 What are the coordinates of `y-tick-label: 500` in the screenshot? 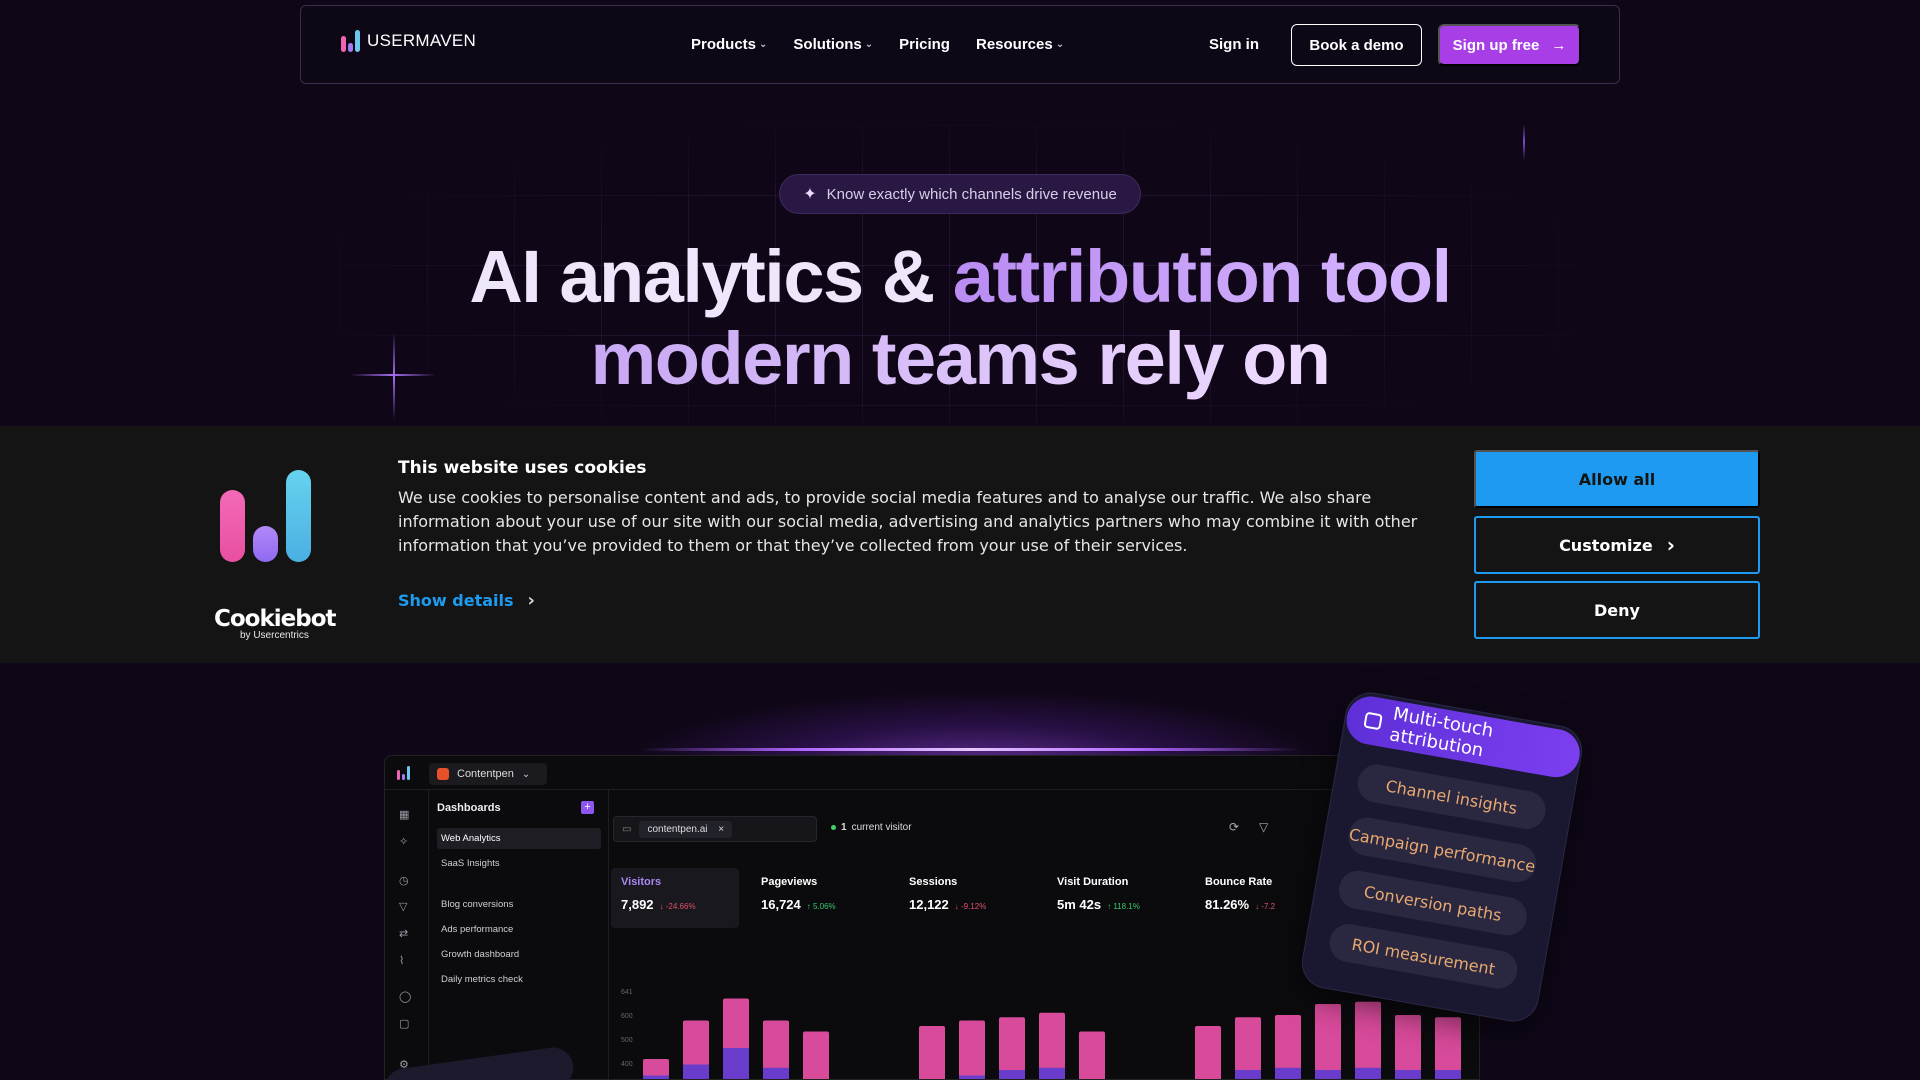 It's located at (627, 1040).